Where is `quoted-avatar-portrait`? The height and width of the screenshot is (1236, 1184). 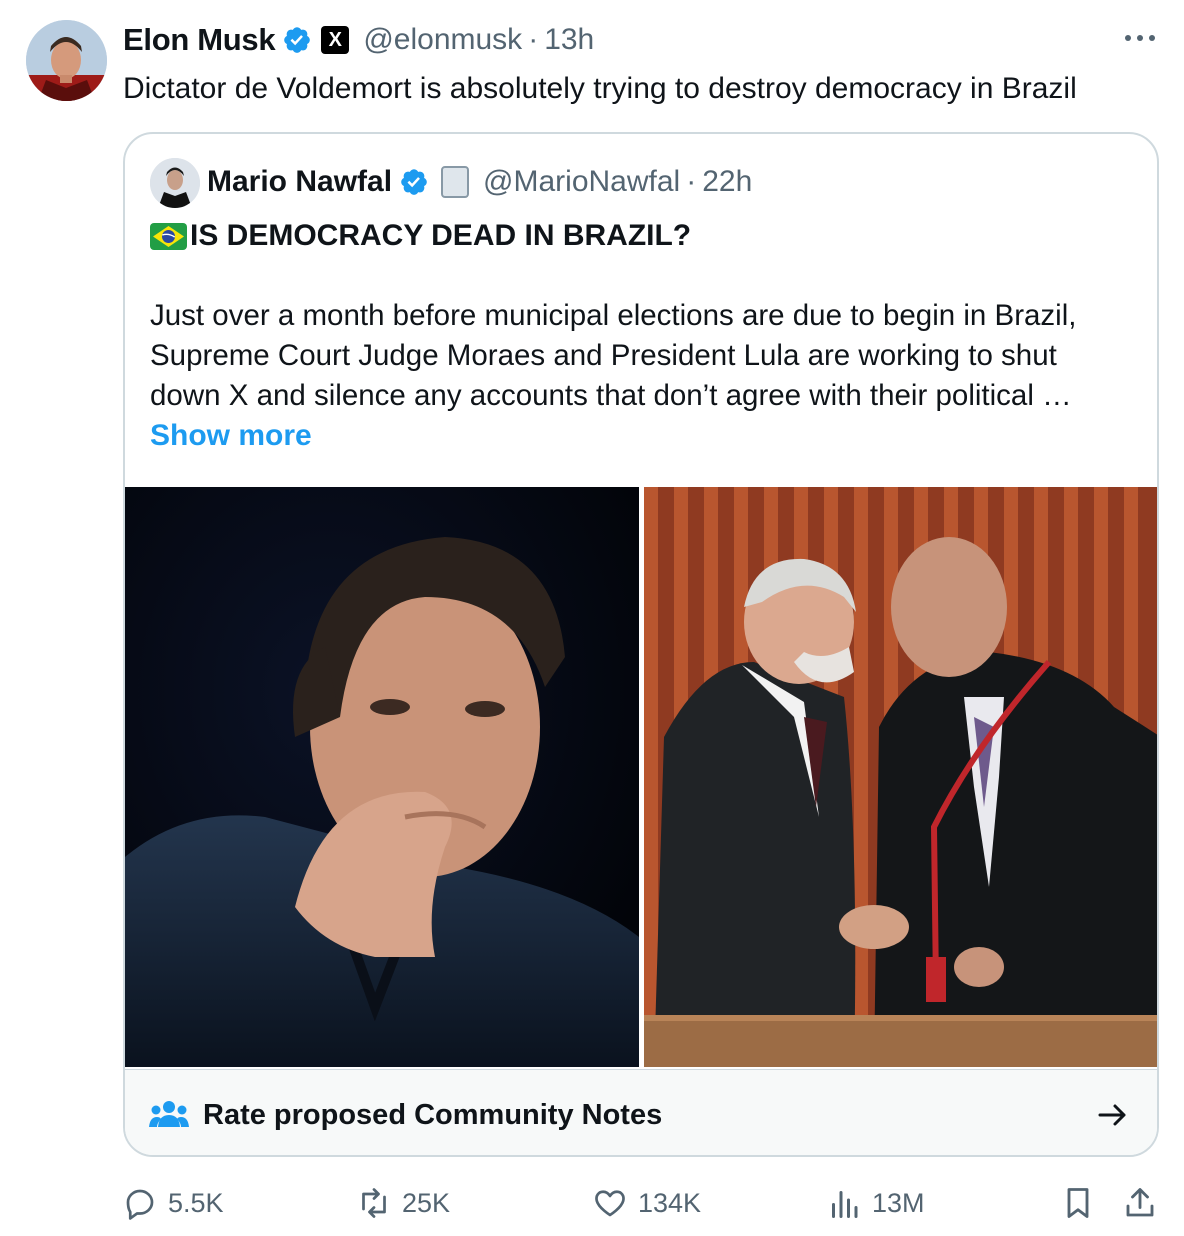
quoted-avatar-portrait is located at coordinates (175, 183).